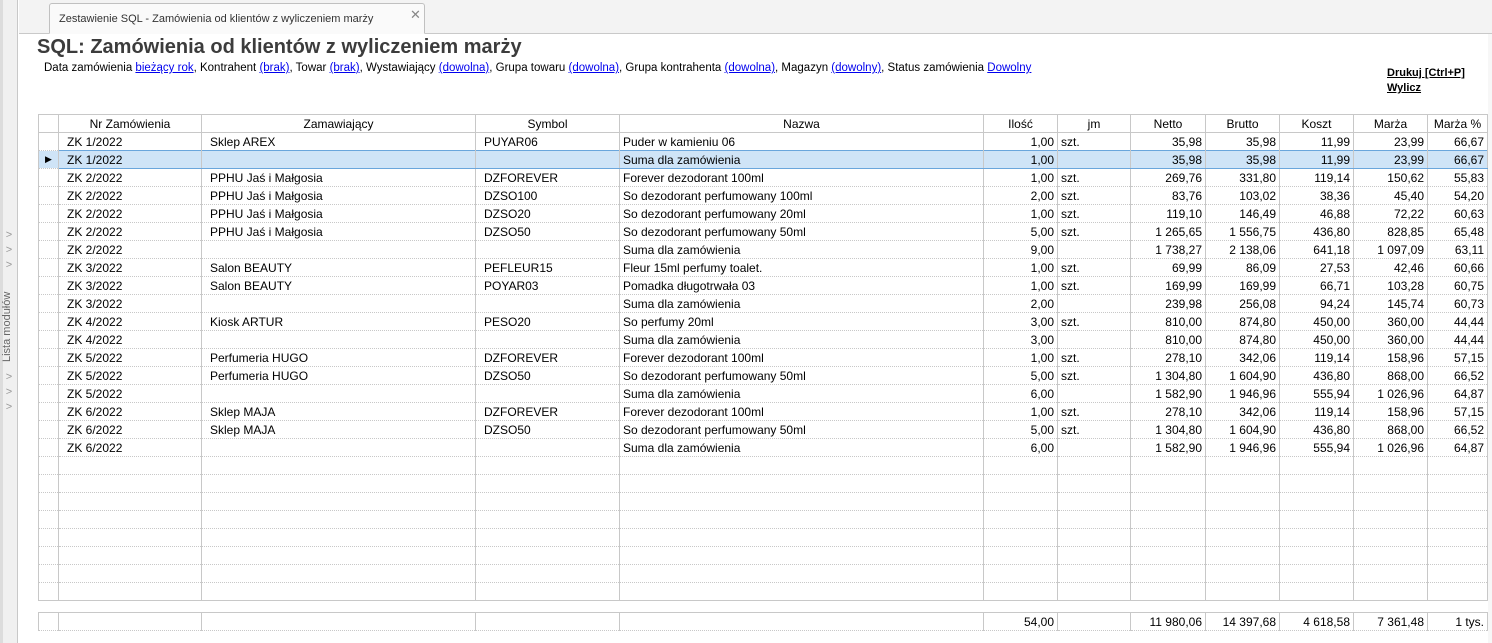  What do you see at coordinates (1168, 231) in the screenshot?
I see `cell-net: 1 265,65` at bounding box center [1168, 231].